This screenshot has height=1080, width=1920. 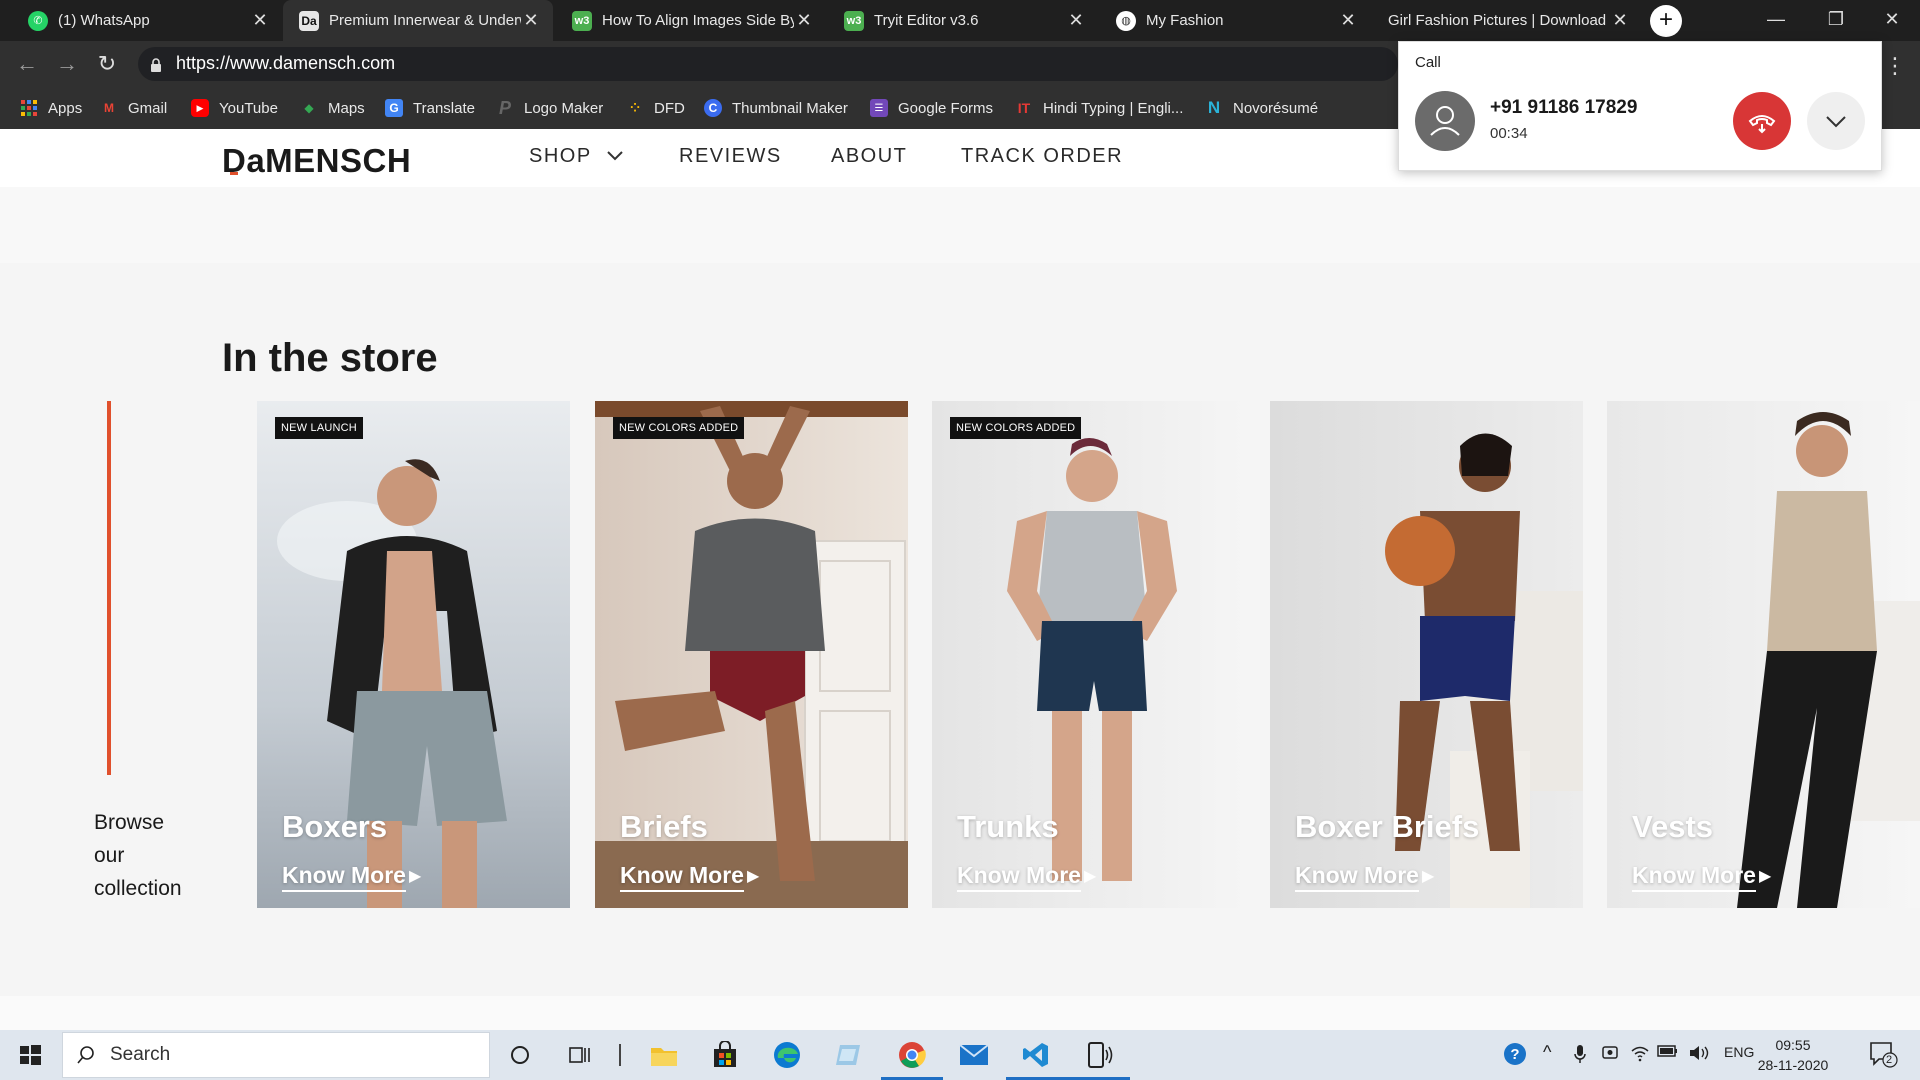 I want to click on site-logo: DaMENSCH, so click(x=316, y=161).